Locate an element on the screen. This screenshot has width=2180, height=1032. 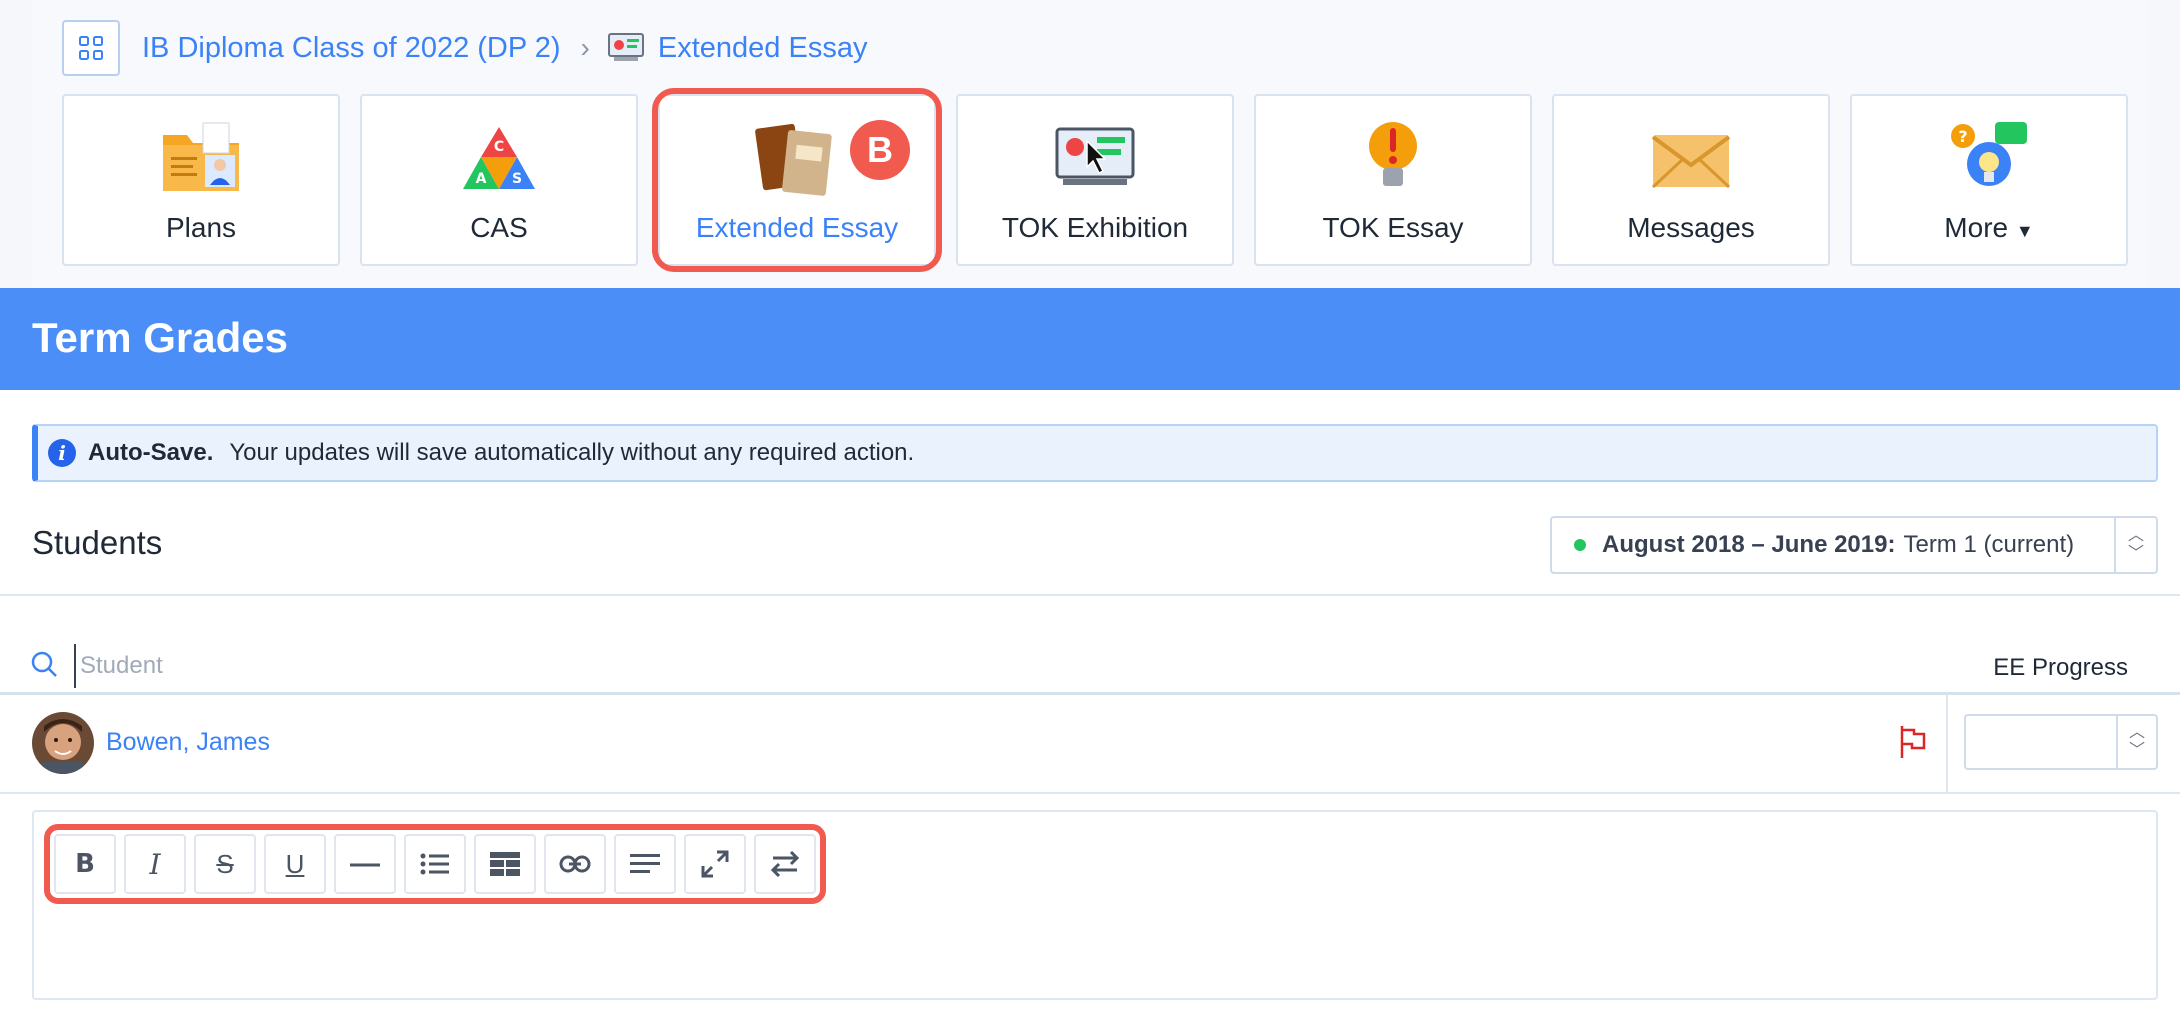
strikethrough-icon: S is located at coordinates (225, 863).